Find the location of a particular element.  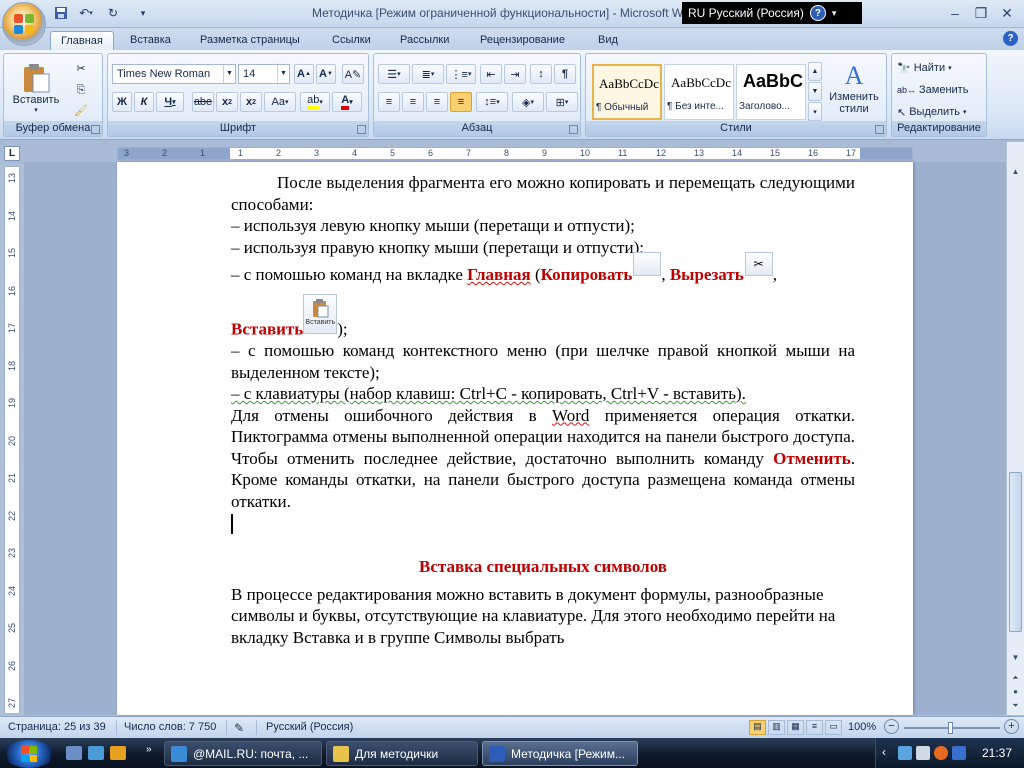

window-switch-icon is located at coordinates (96, 753).